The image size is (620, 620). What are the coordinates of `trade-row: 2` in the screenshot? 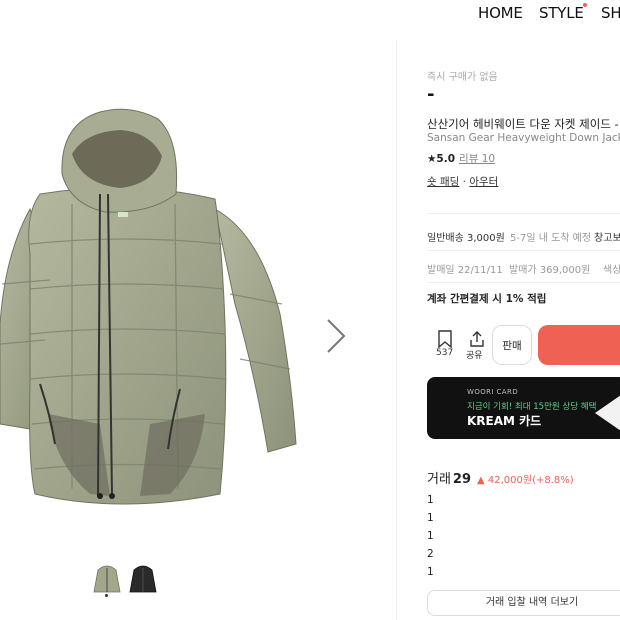 It's located at (430, 554).